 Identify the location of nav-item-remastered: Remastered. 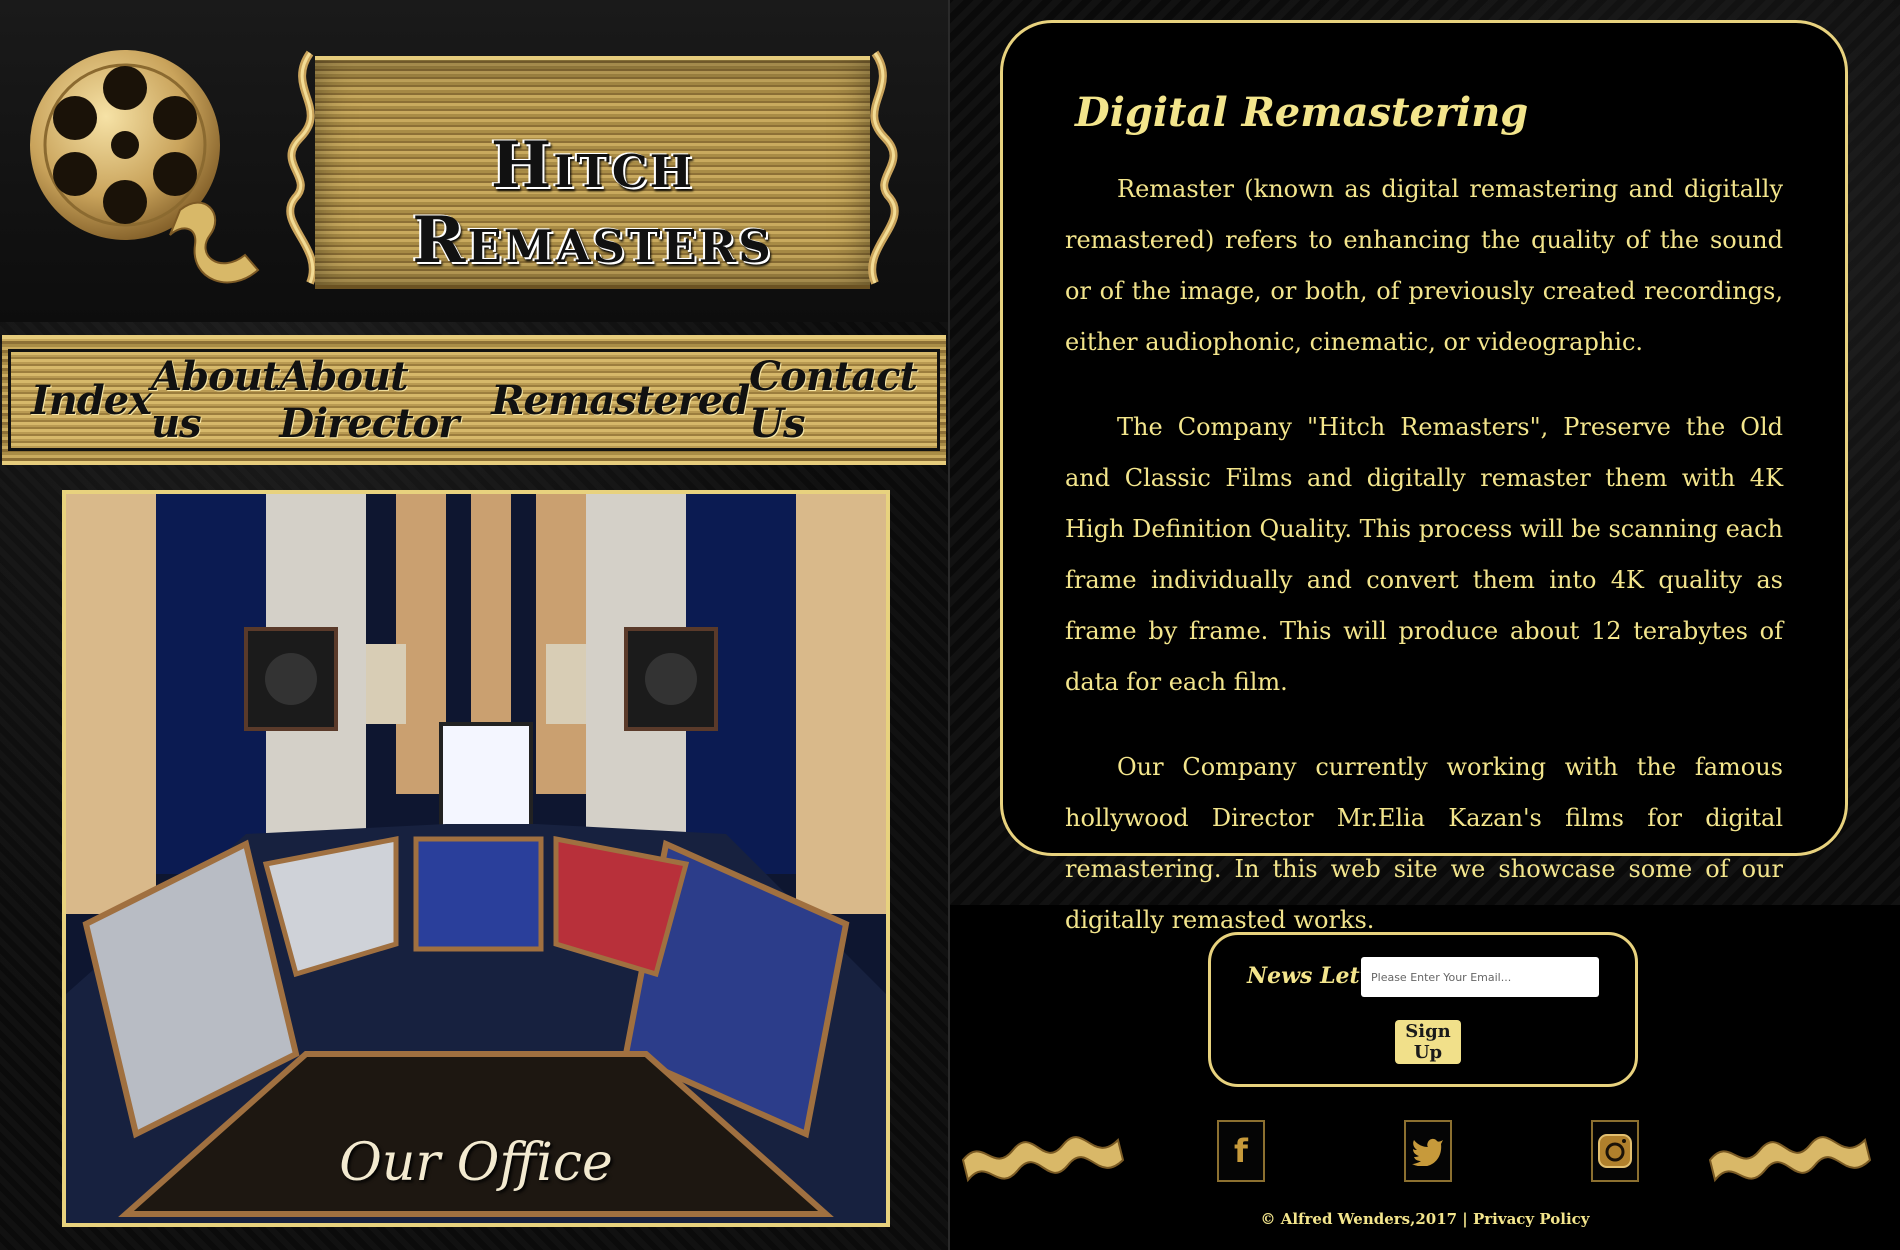
(620, 400).